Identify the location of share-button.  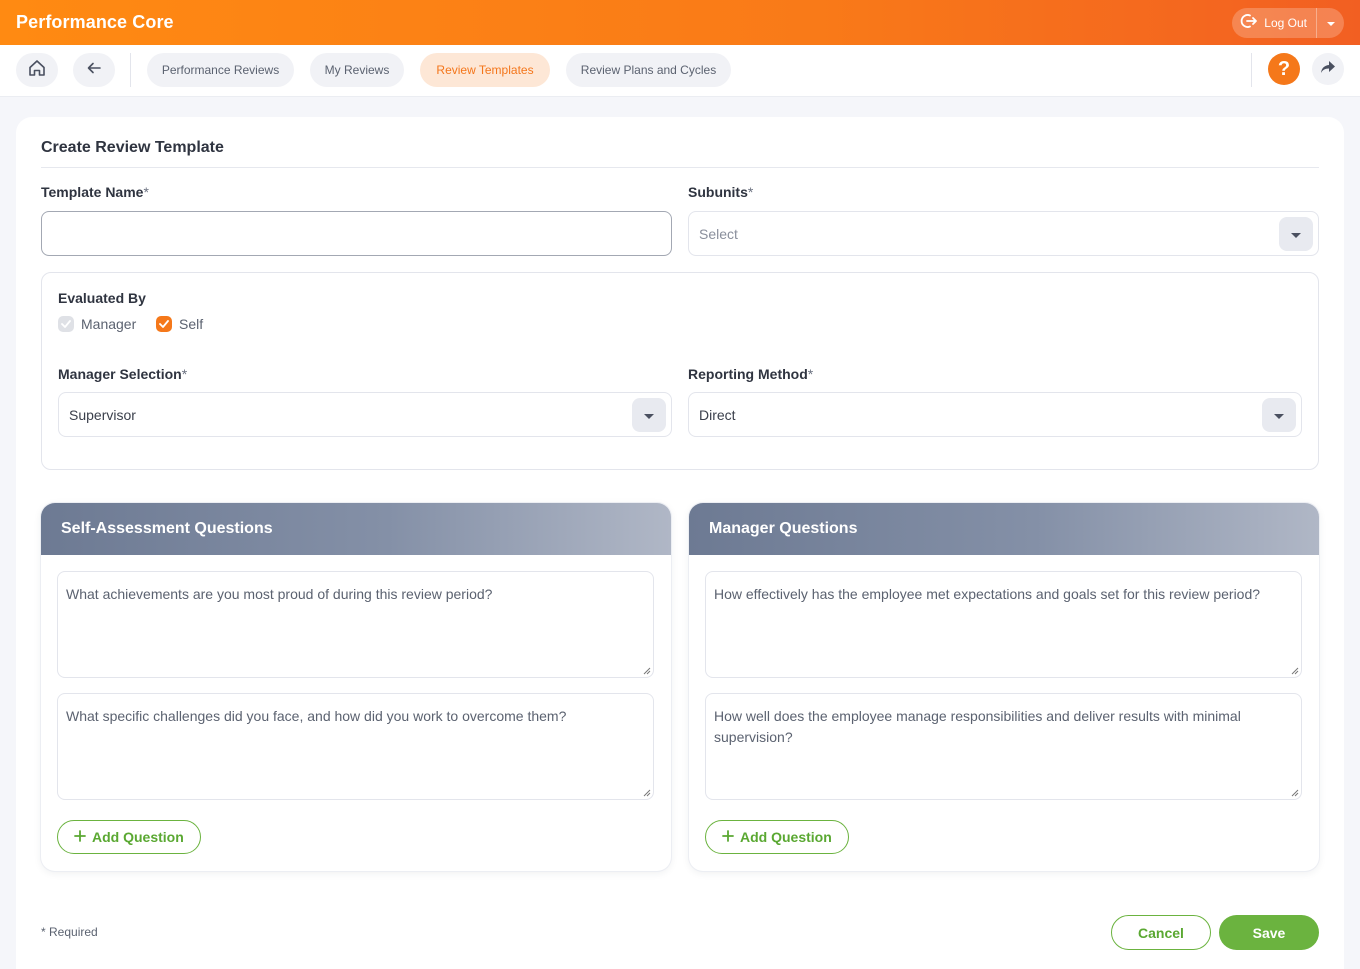
(1328, 69).